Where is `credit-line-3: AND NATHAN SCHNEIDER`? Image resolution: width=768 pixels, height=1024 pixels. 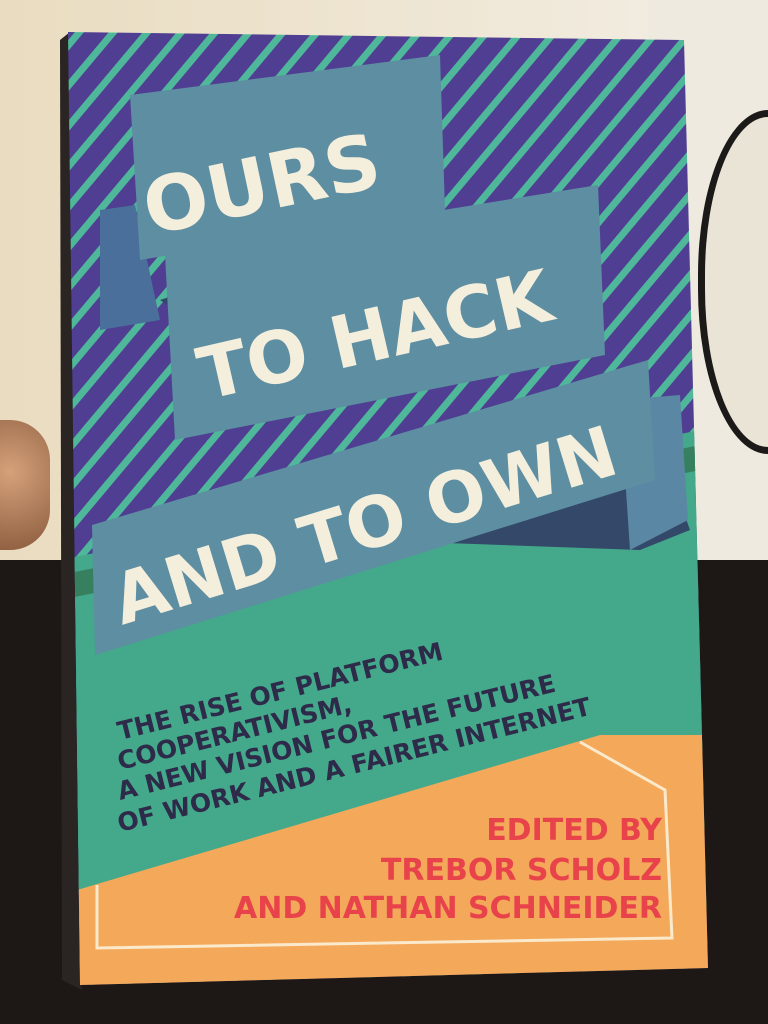 credit-line-3: AND NATHAN SCHNEIDER is located at coordinates (448, 908).